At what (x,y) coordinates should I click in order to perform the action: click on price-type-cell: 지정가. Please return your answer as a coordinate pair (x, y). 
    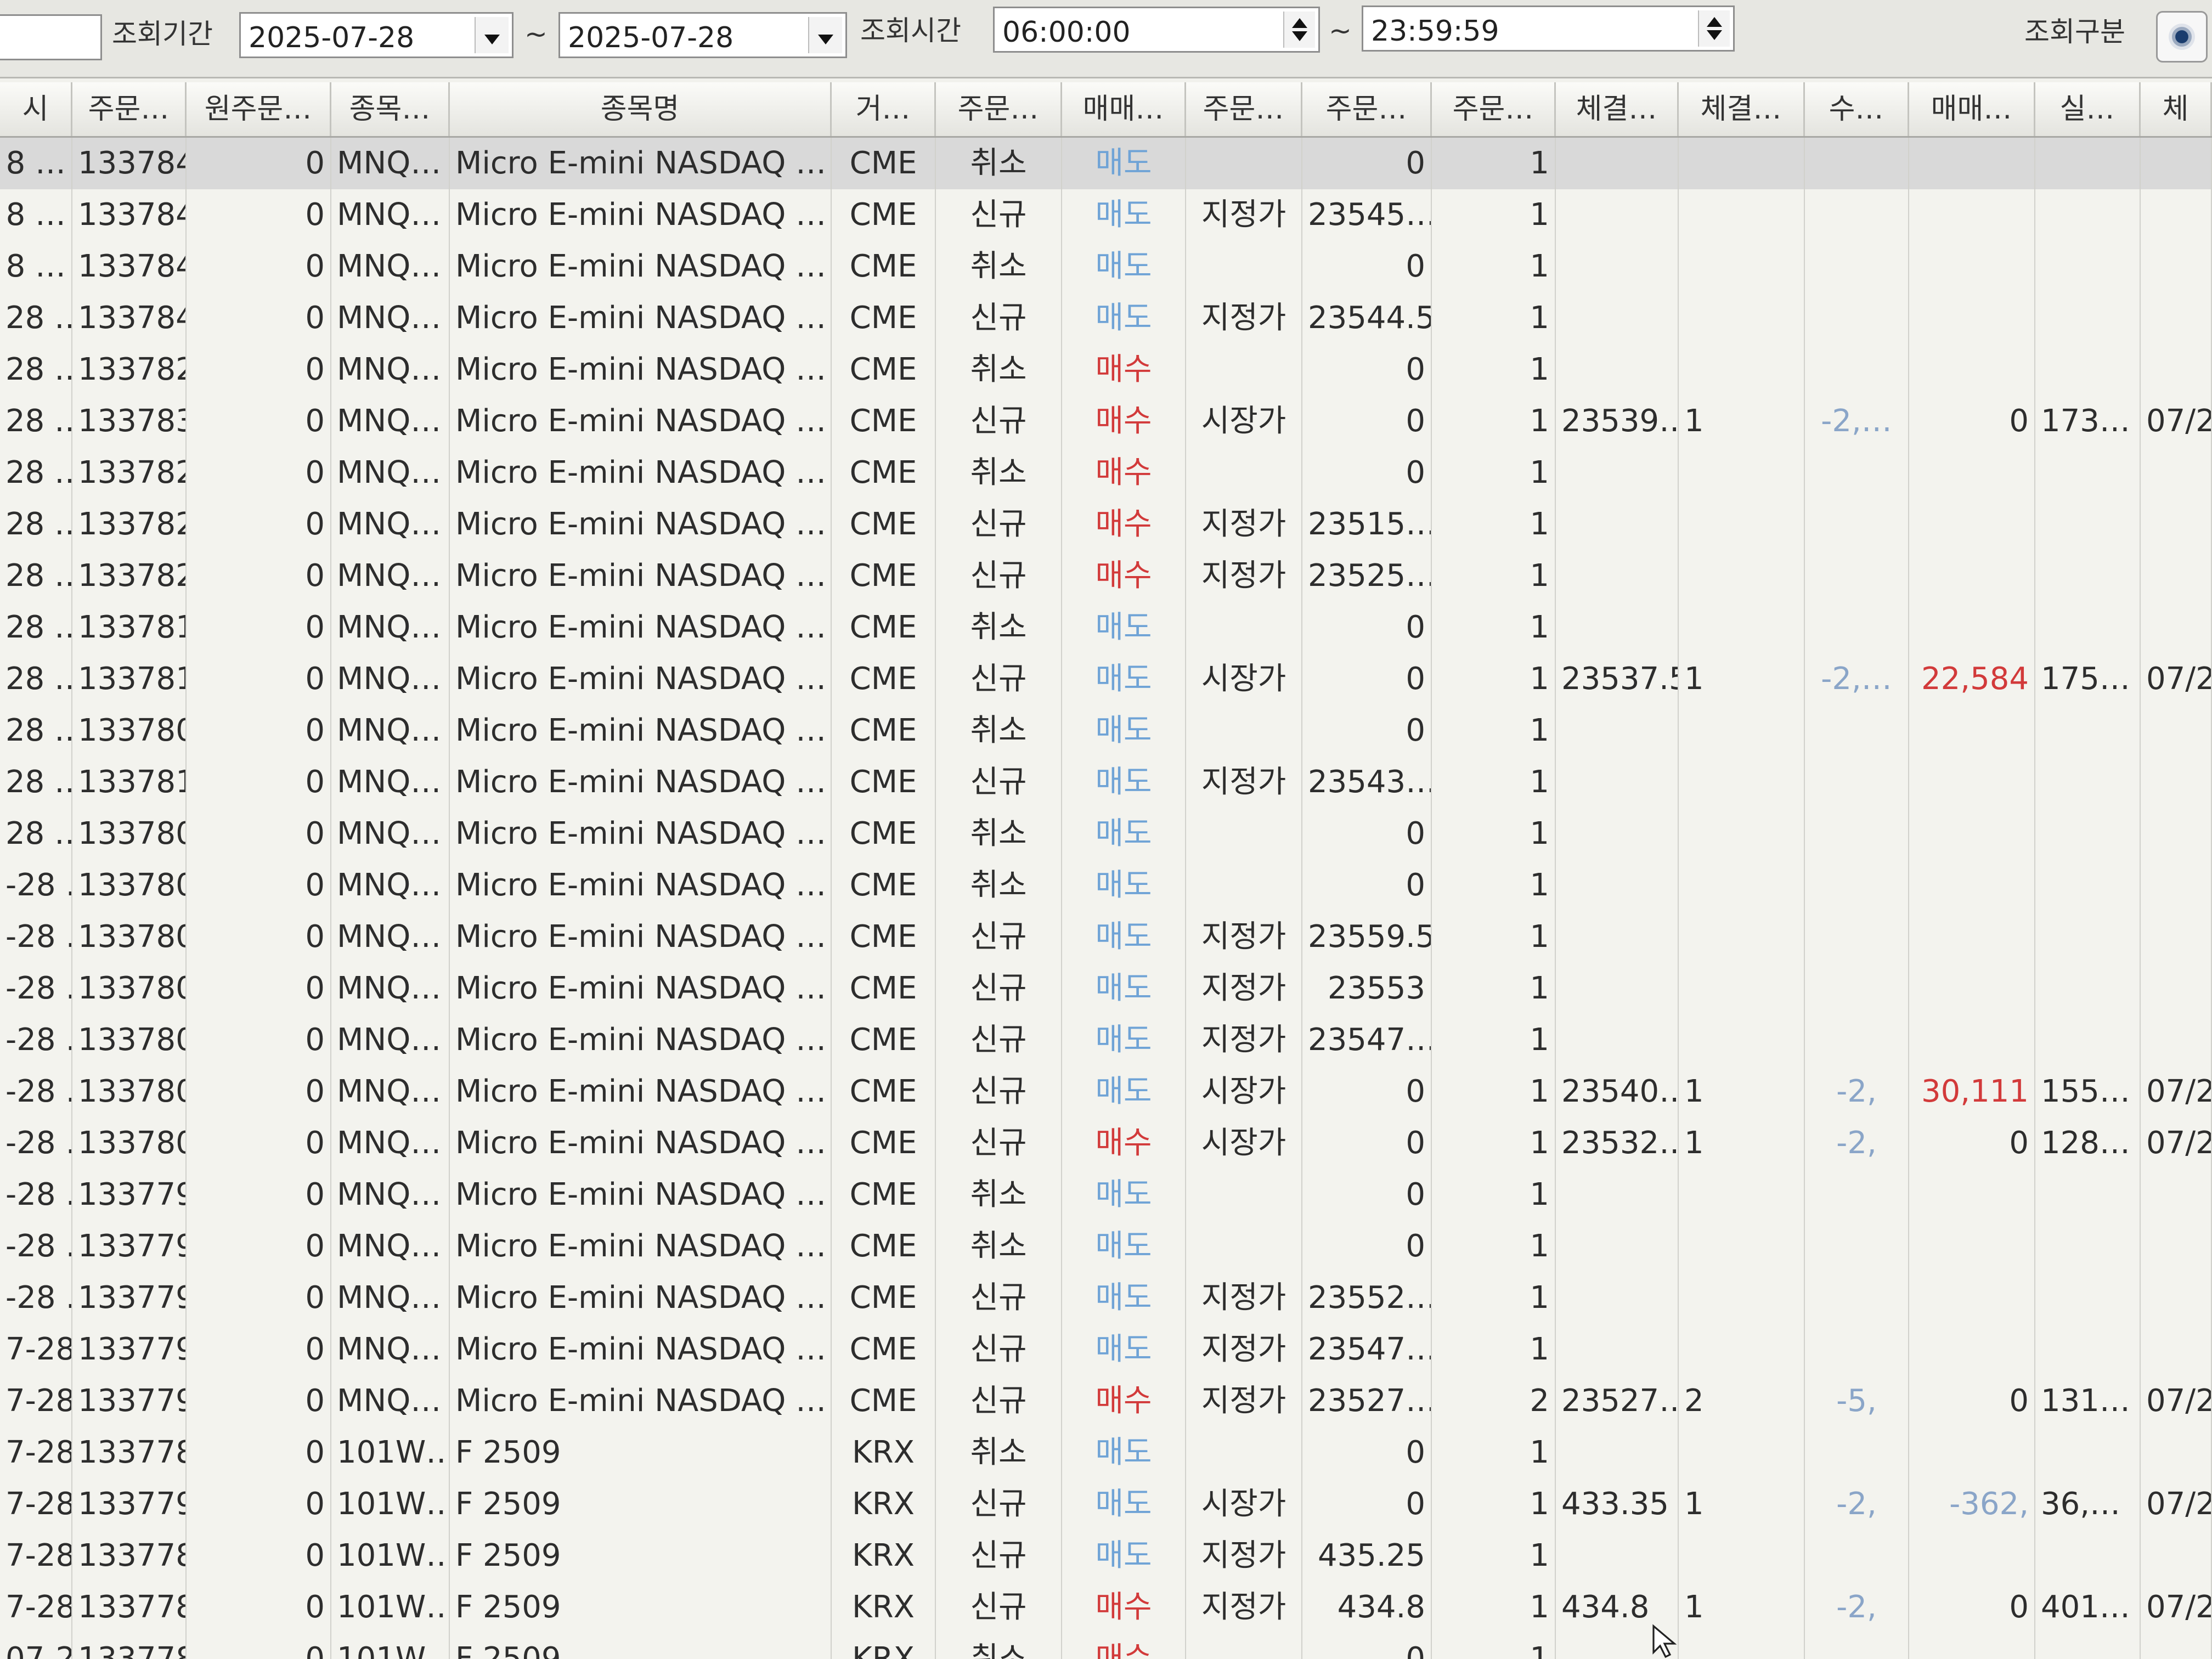
    Looking at the image, I should click on (1244, 937).